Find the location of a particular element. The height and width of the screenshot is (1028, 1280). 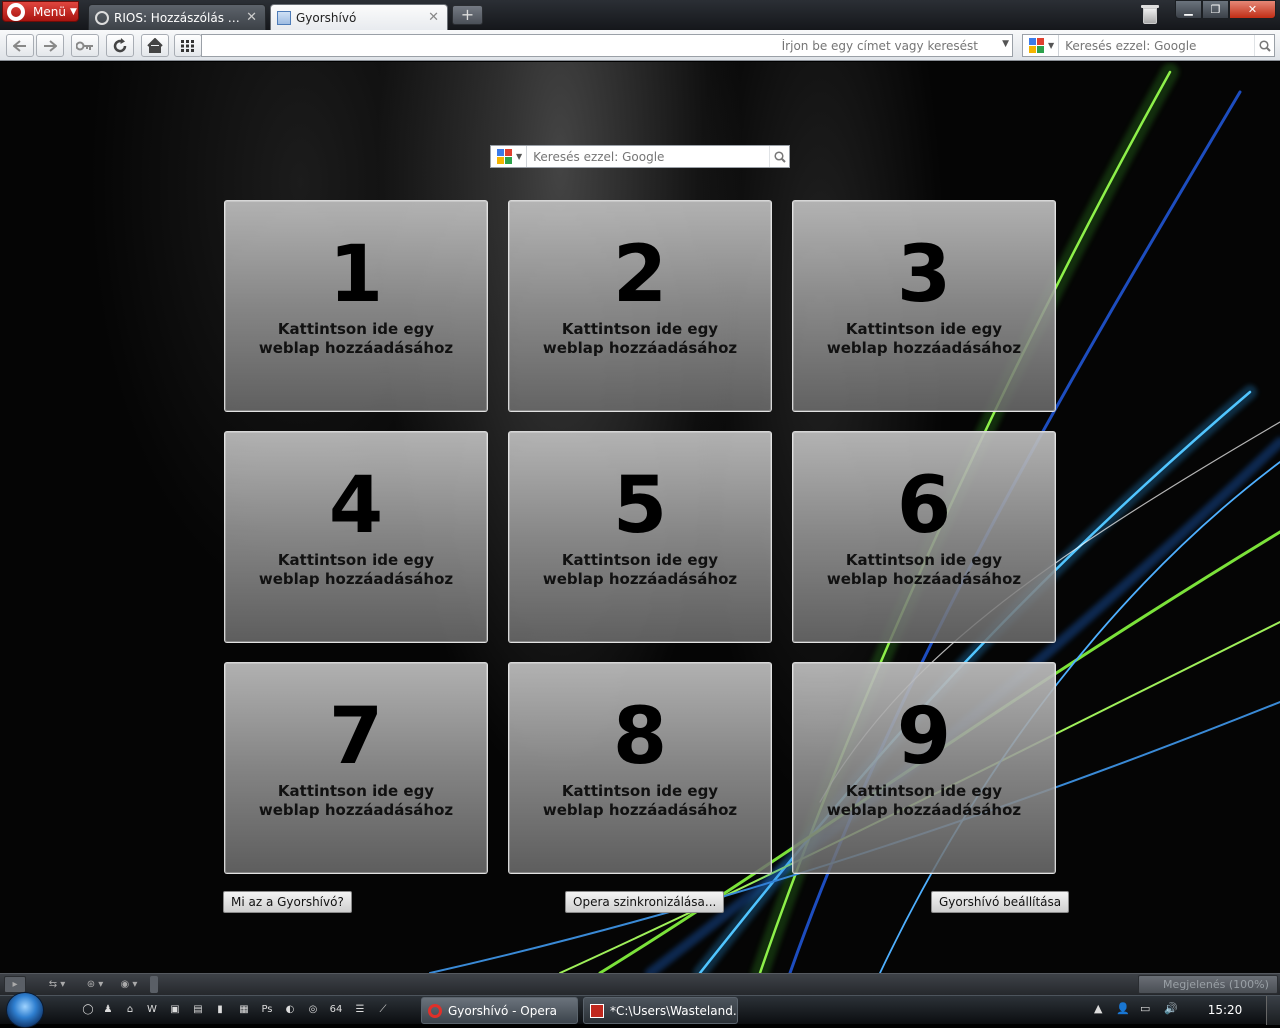

app-quicklaunch-icon: ▤ is located at coordinates (198, 1010).